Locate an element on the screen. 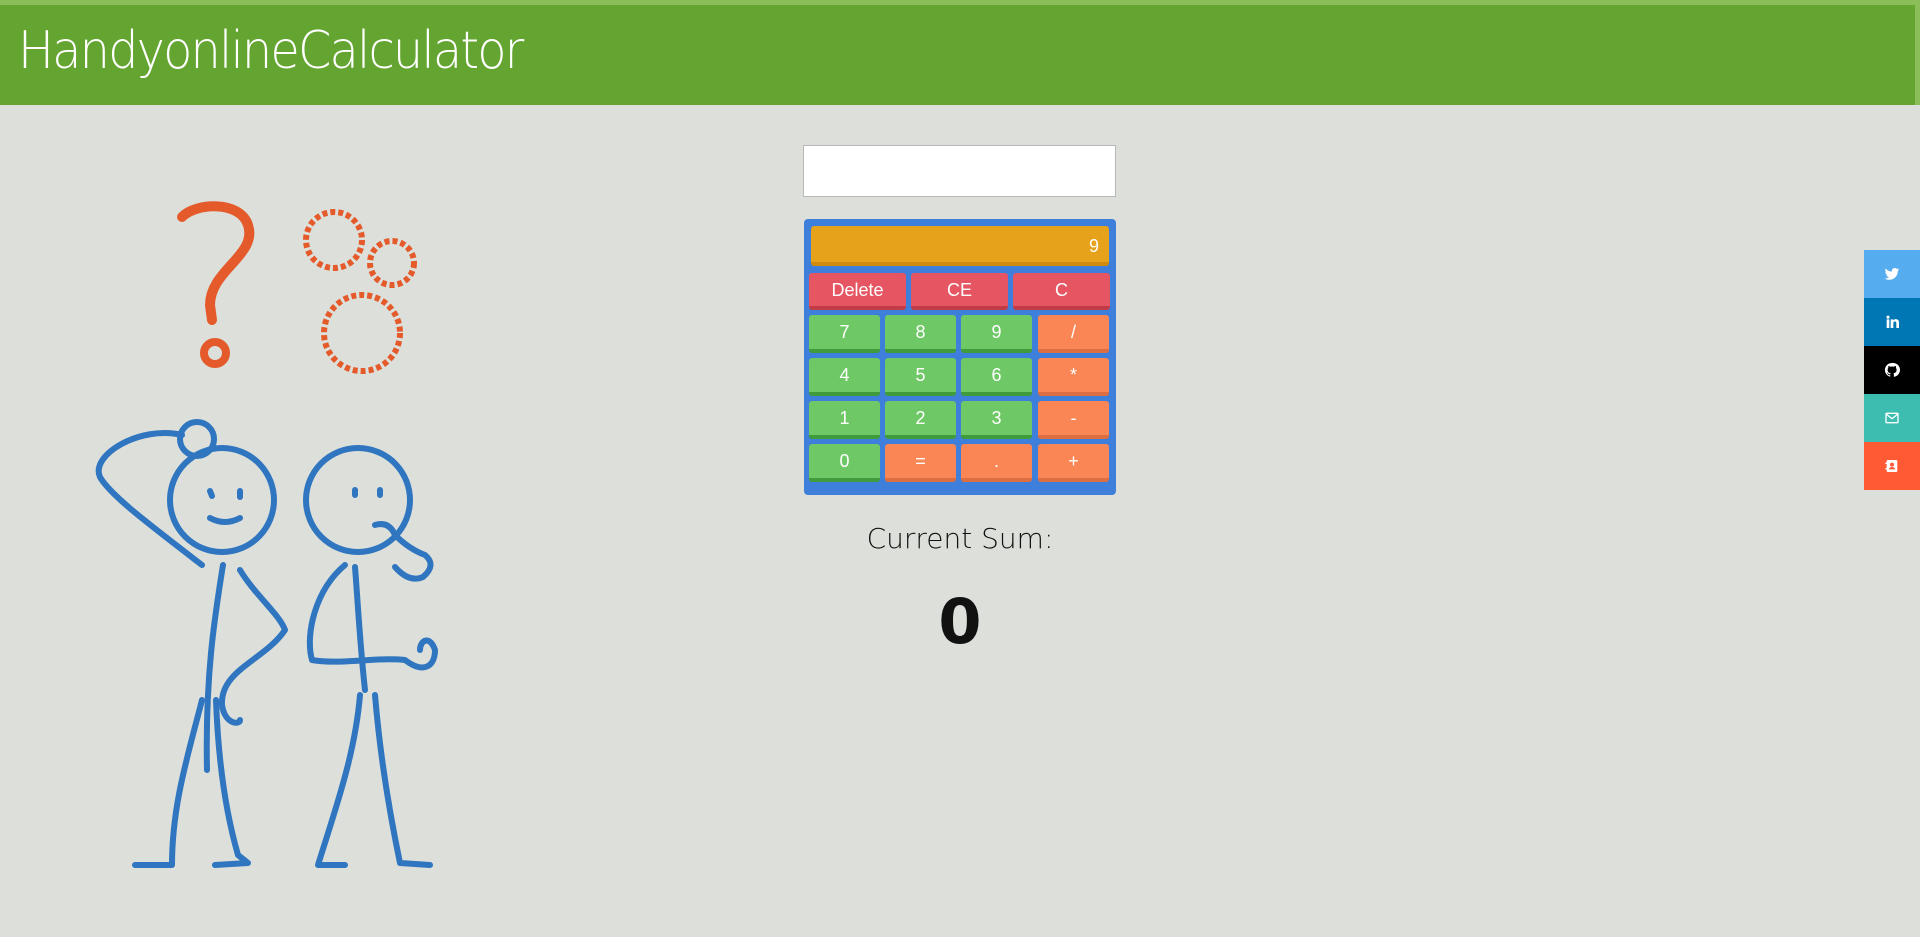 Image resolution: width=1920 pixels, height=937 pixels. decimal-button: . is located at coordinates (996, 463).